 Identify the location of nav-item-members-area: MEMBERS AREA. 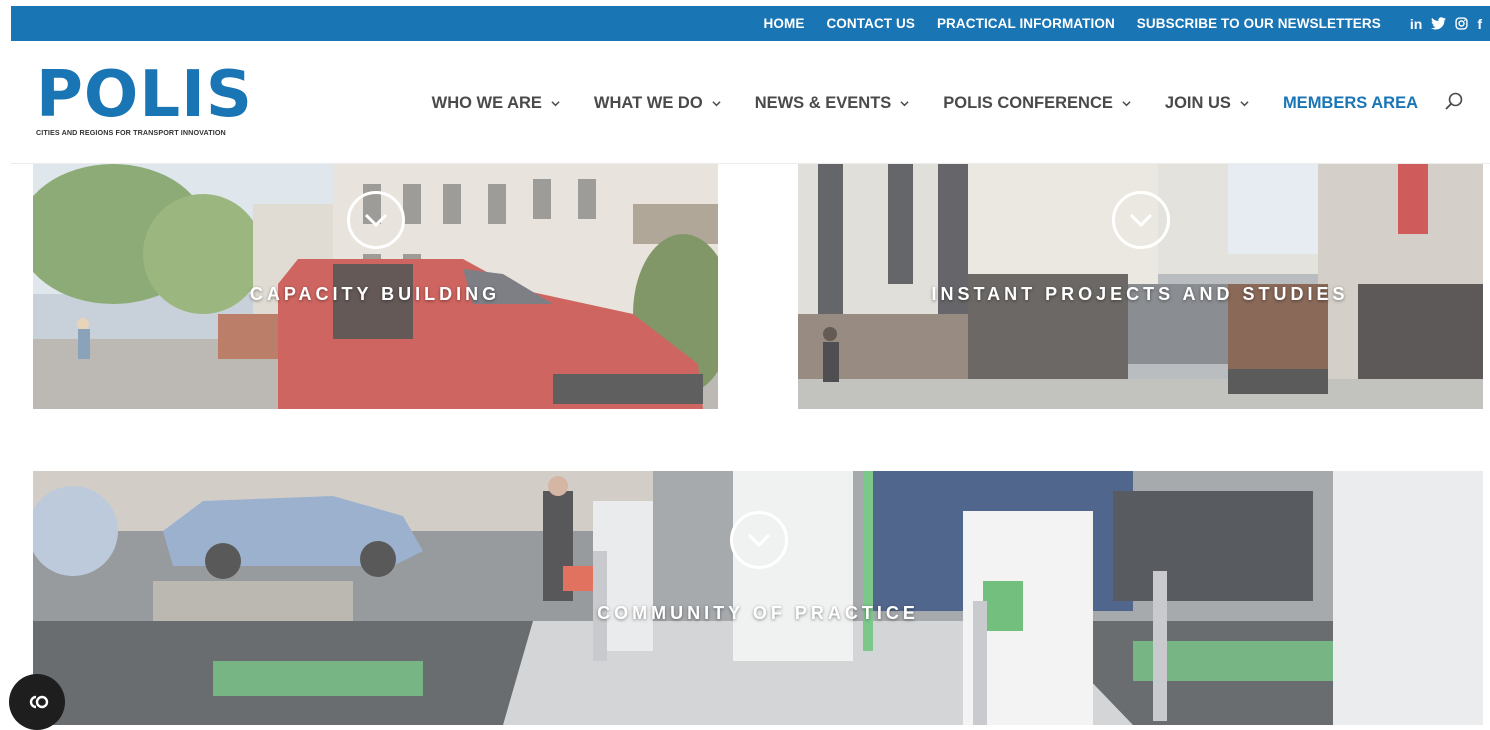
(1350, 103).